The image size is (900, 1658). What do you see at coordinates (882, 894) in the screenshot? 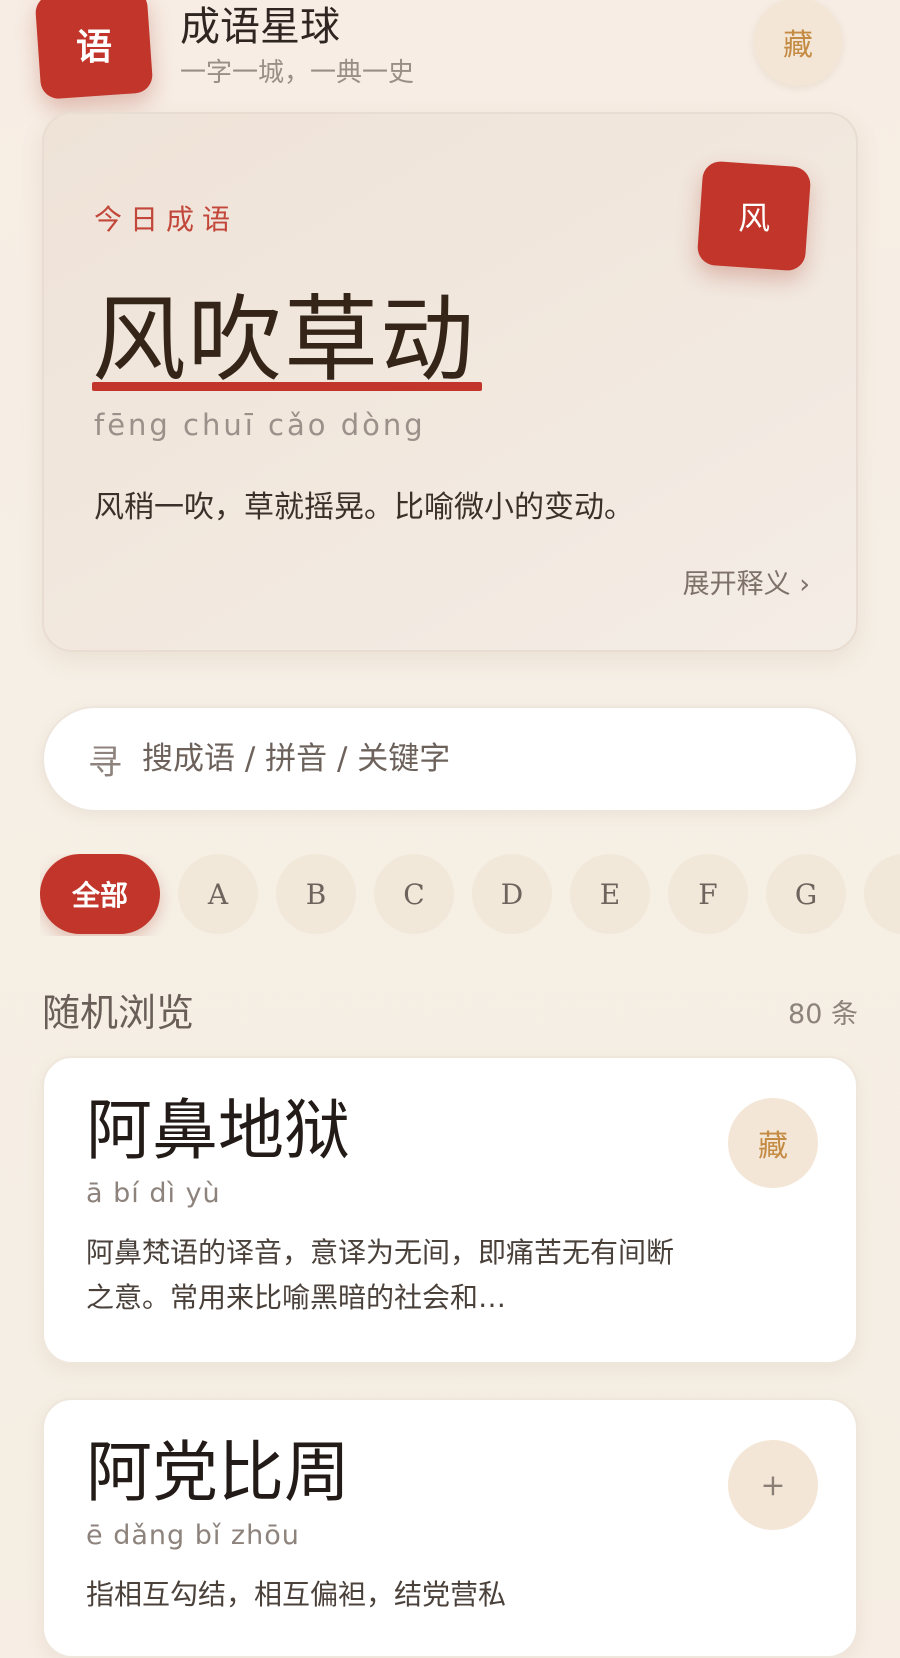
I see `filter-chip-overflow` at bounding box center [882, 894].